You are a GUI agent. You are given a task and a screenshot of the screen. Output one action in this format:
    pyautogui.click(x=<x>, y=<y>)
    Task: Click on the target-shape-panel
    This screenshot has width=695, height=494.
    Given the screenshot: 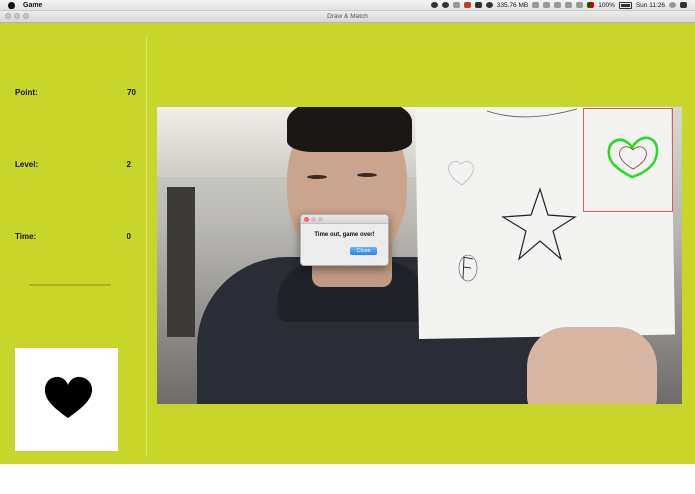 What is the action you would take?
    pyautogui.click(x=66, y=399)
    